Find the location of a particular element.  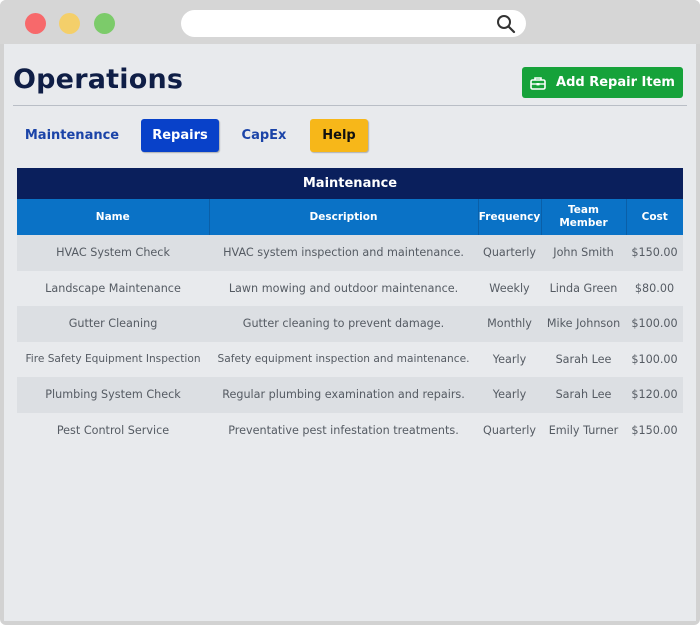

add-repair-item-label: Add Repair Item is located at coordinates (615, 82).